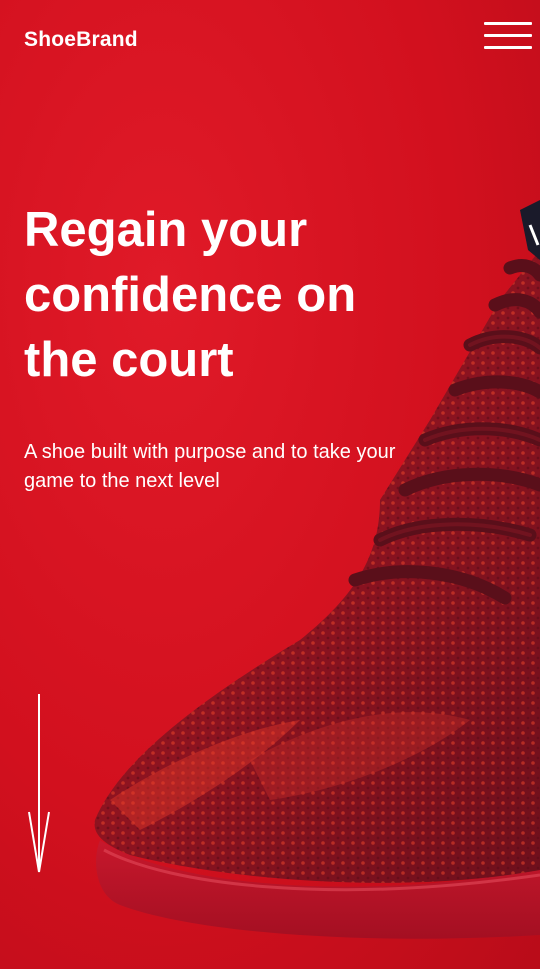  I want to click on hamburger-menu-icon, so click(508, 37).